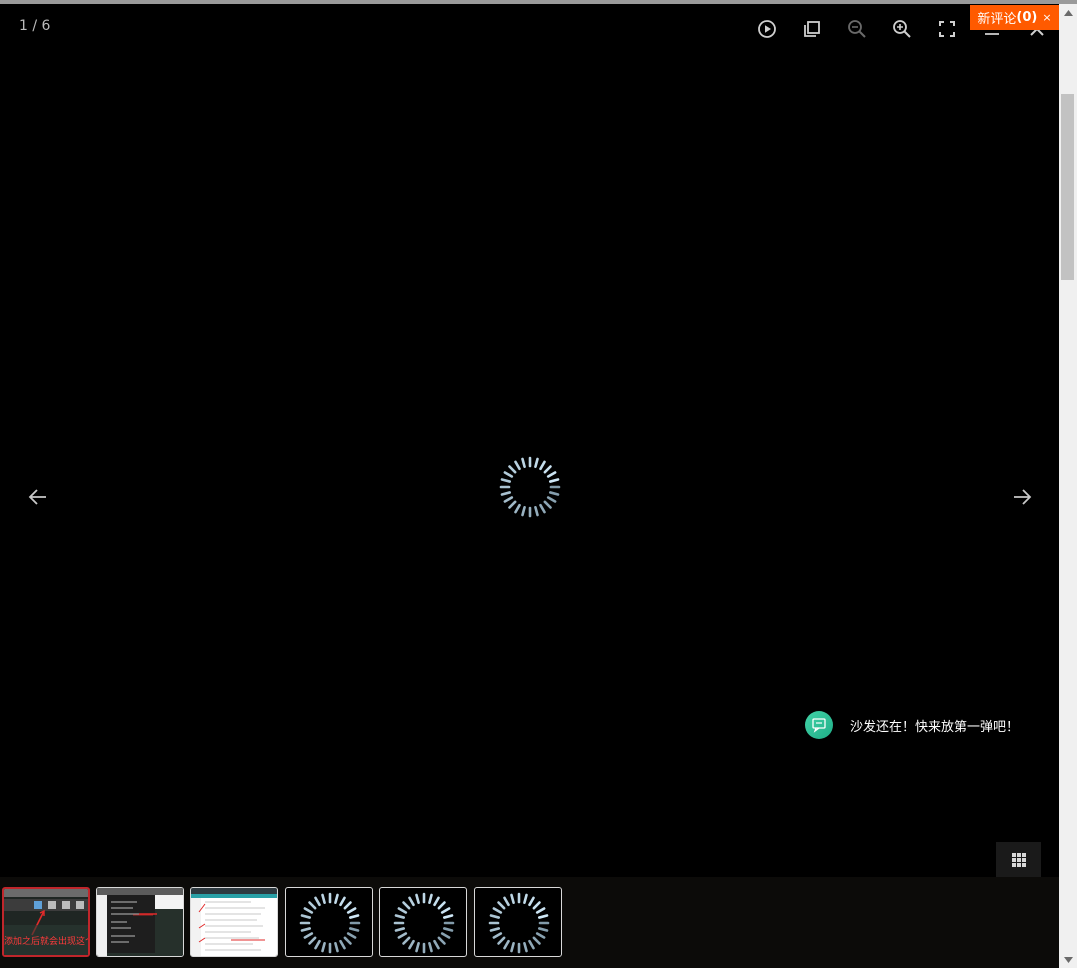 The height and width of the screenshot is (968, 1077). I want to click on thumbnail-strip: 添加之后就会出现这个, so click(529, 922).